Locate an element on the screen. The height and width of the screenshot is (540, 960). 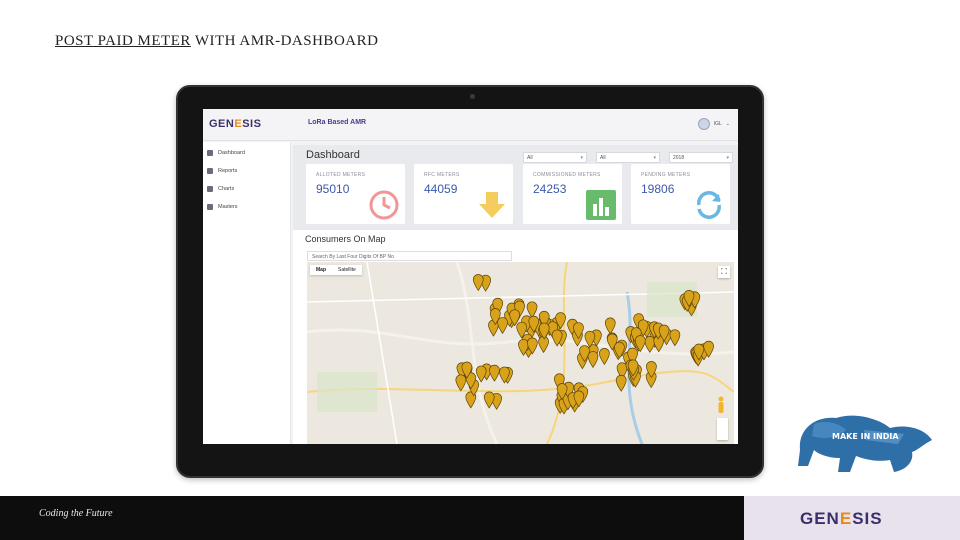
card-value: 24253 is located at coordinates (550, 189).